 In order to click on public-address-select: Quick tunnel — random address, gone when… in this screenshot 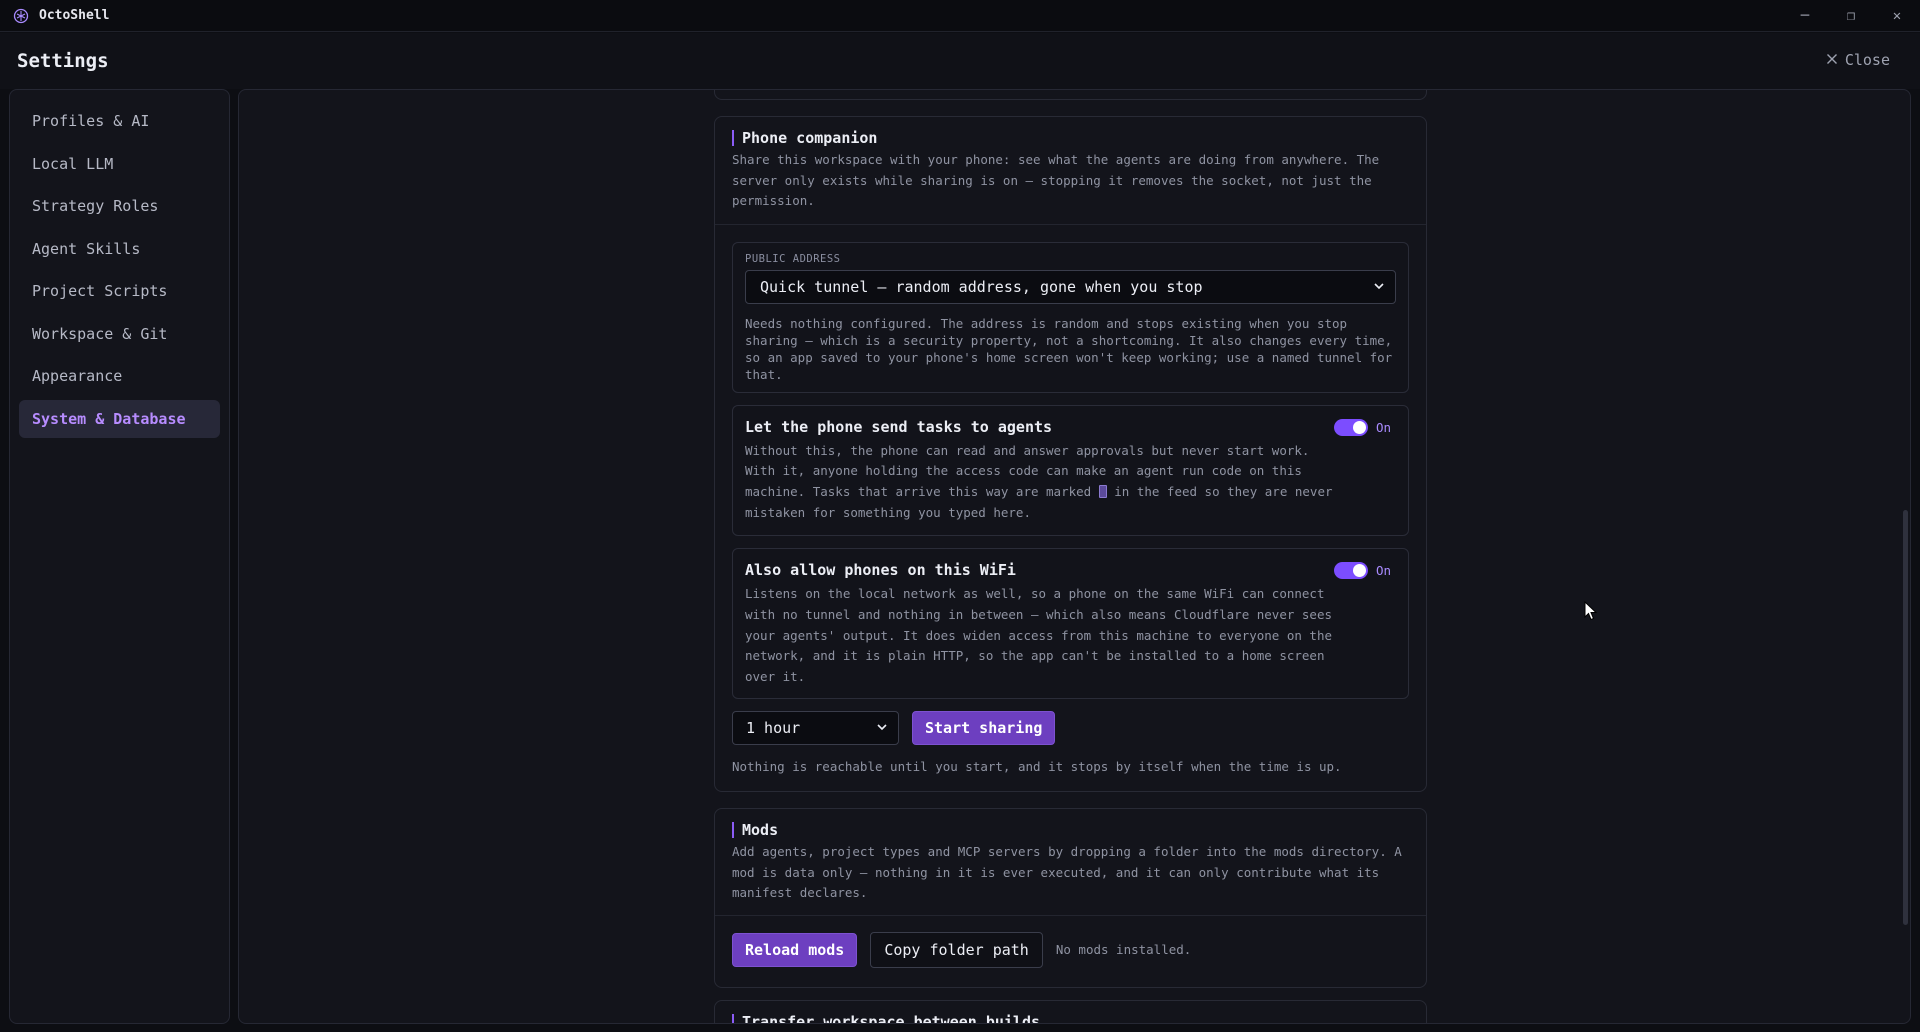, I will do `click(1070, 286)`.